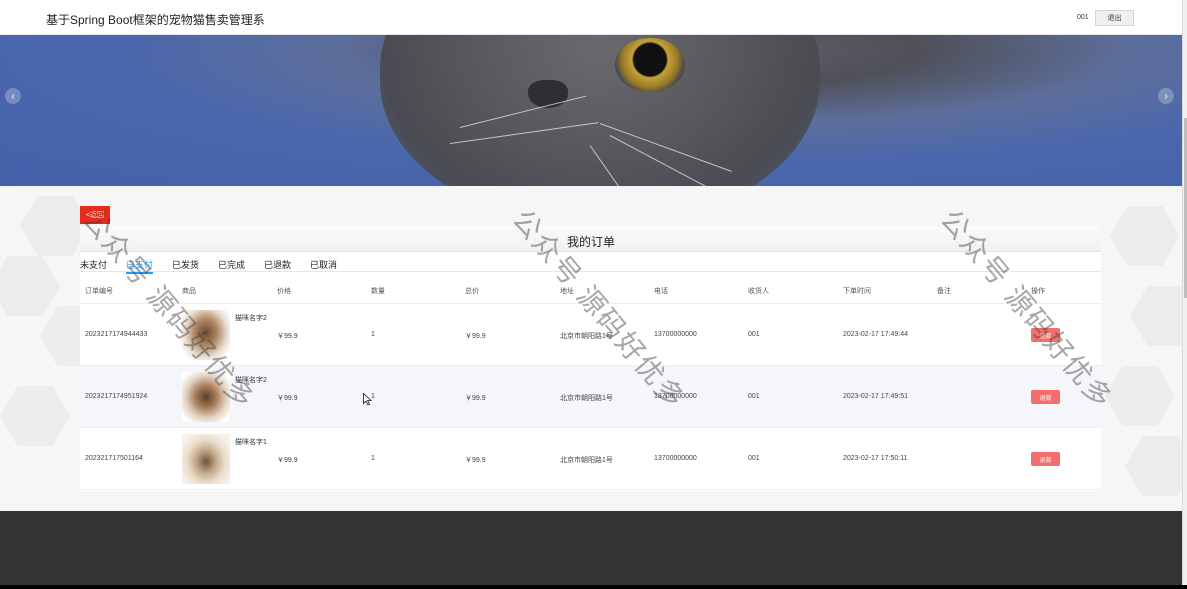 Image resolution: width=1187 pixels, height=589 pixels. What do you see at coordinates (1083, 17) in the screenshot?
I see `username-label: 001` at bounding box center [1083, 17].